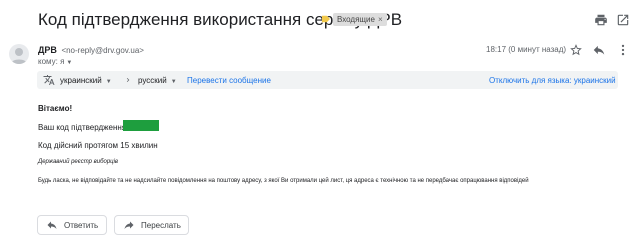  Describe the element at coordinates (623, 20) in the screenshot. I see `open-in-new-window-icon` at that location.